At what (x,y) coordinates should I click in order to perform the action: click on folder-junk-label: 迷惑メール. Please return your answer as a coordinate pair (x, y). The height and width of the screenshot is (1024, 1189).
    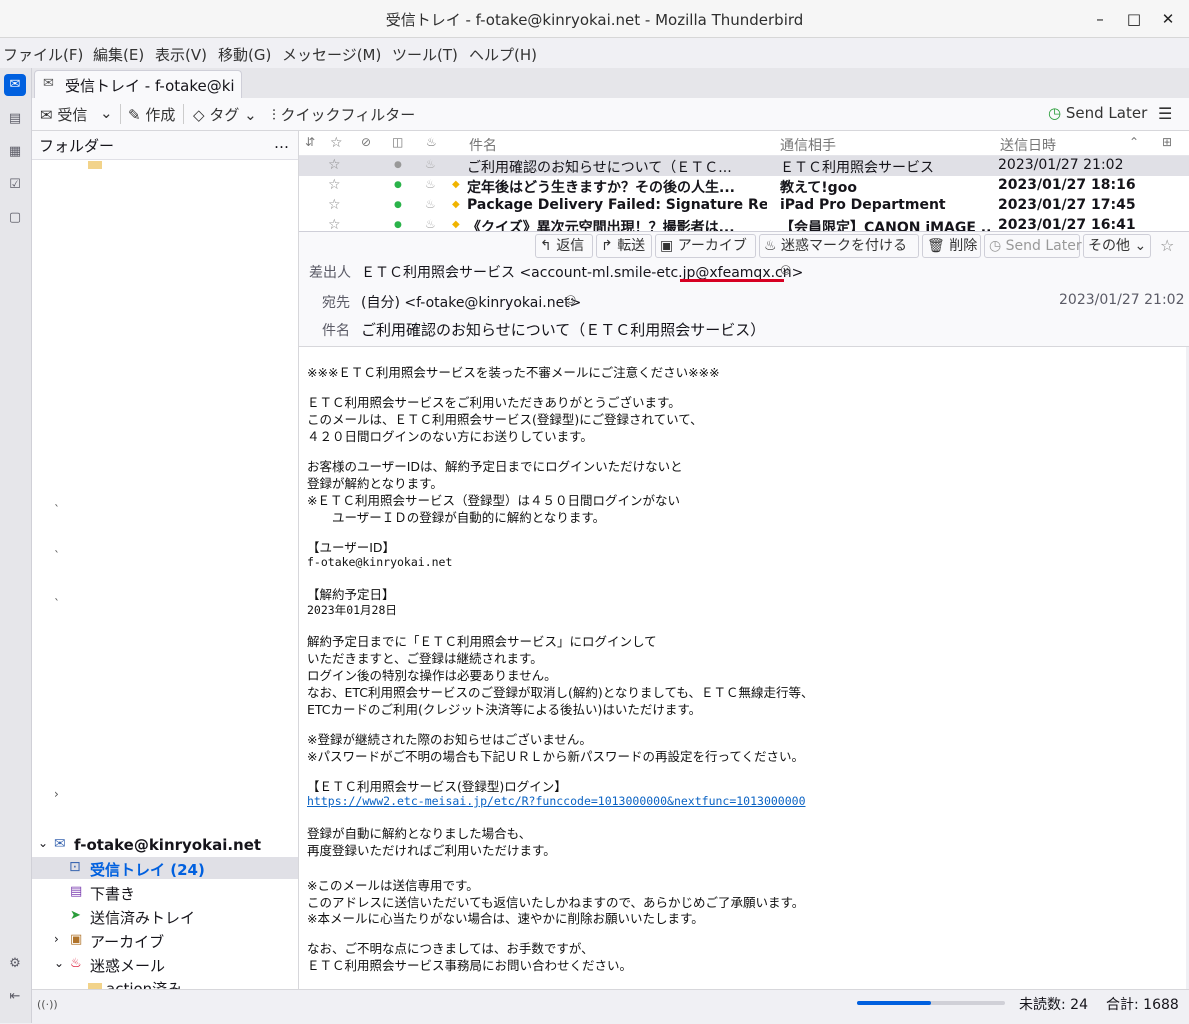
    Looking at the image, I should click on (127, 965).